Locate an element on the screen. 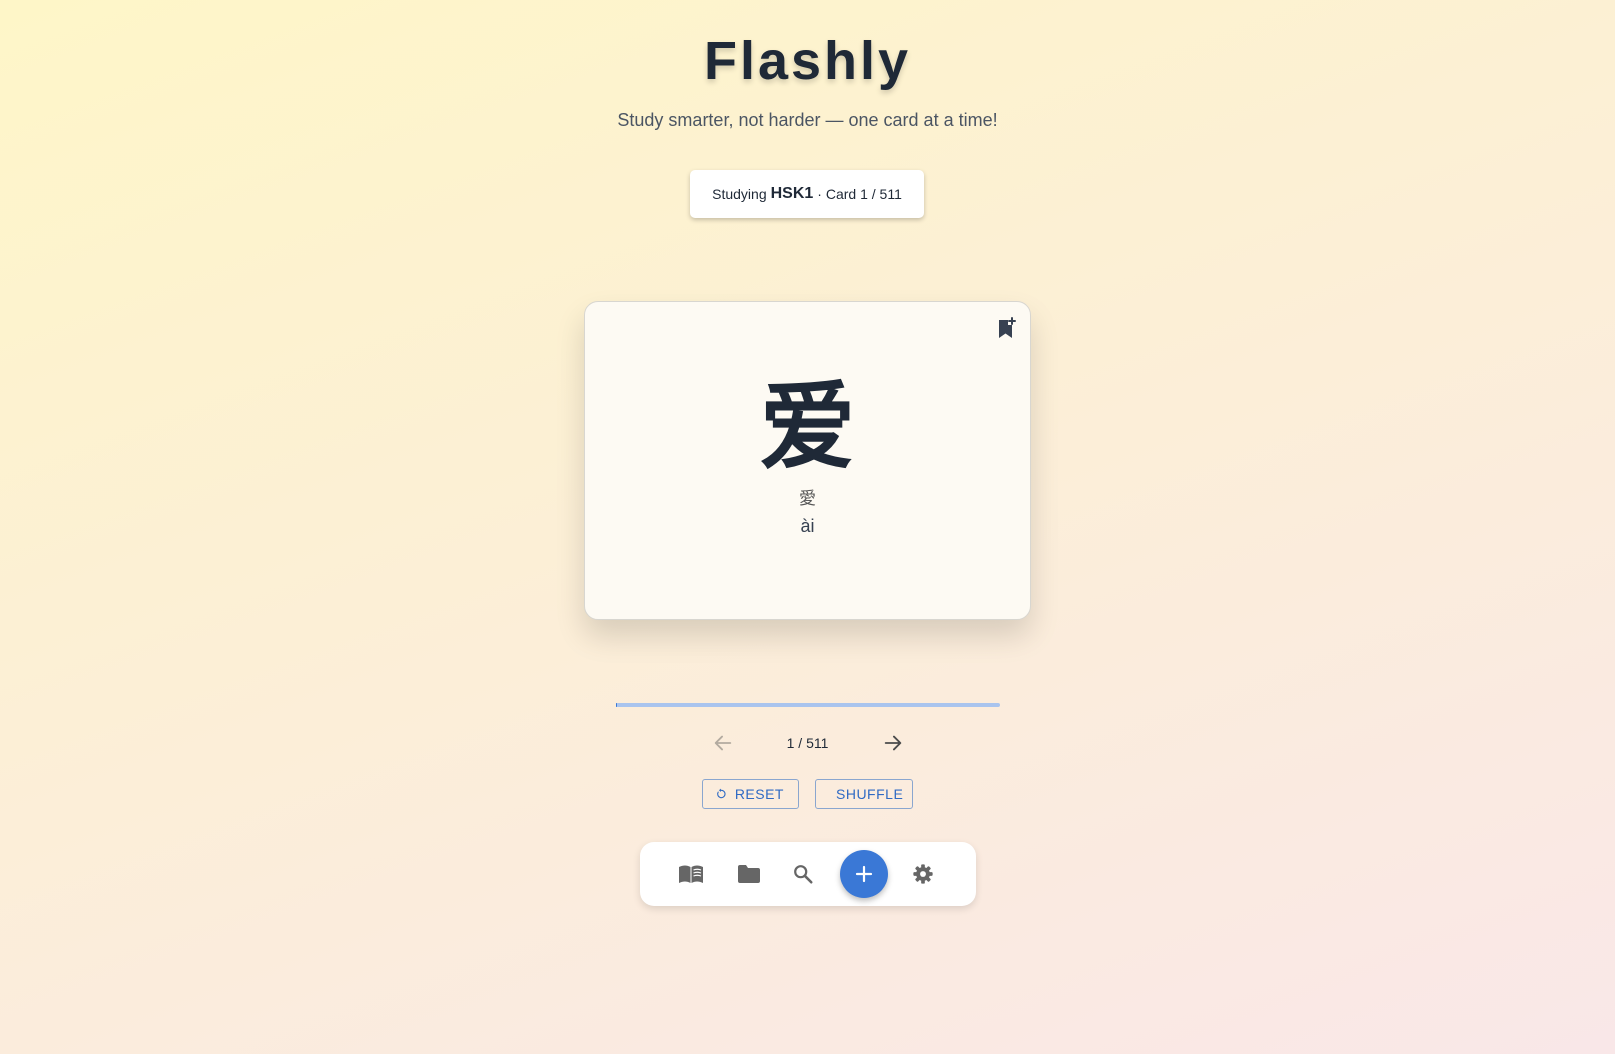  pager-count: 1 / 511 is located at coordinates (807, 743).